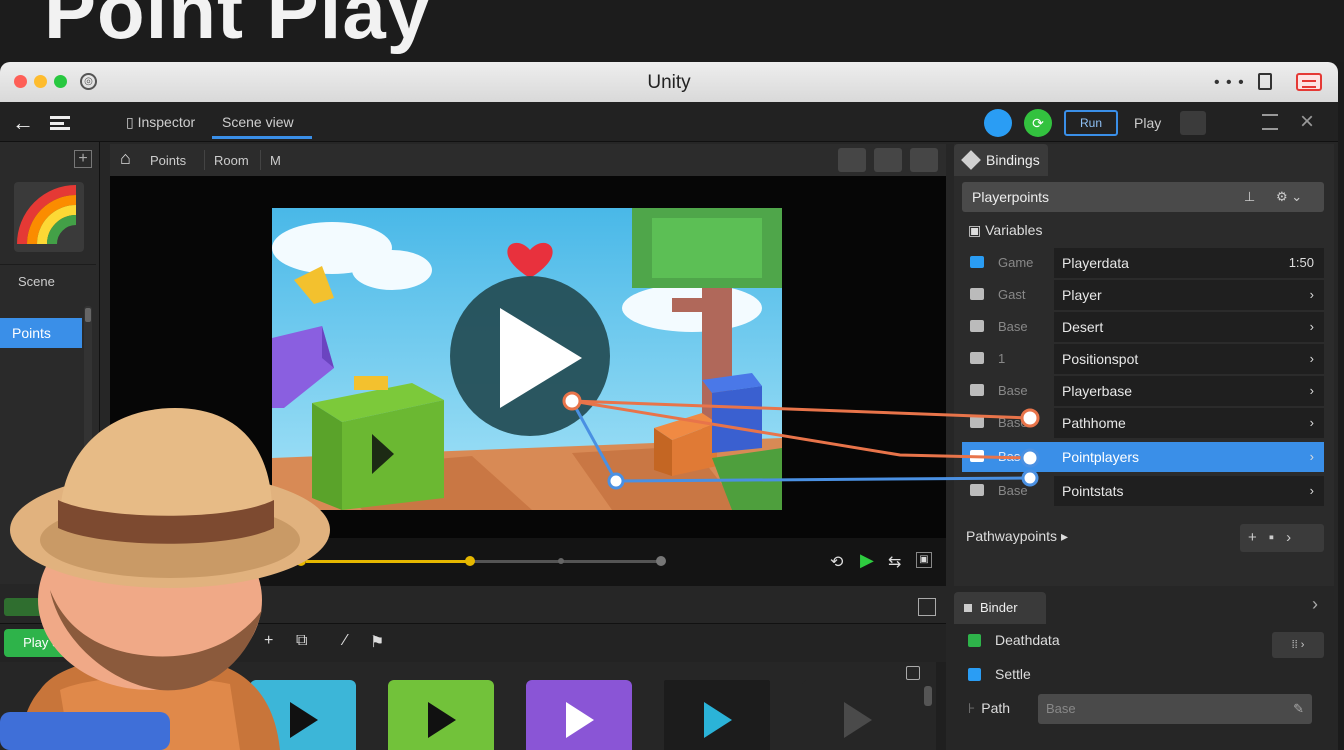  I want to click on rainbow-icon, so click(47, 215).